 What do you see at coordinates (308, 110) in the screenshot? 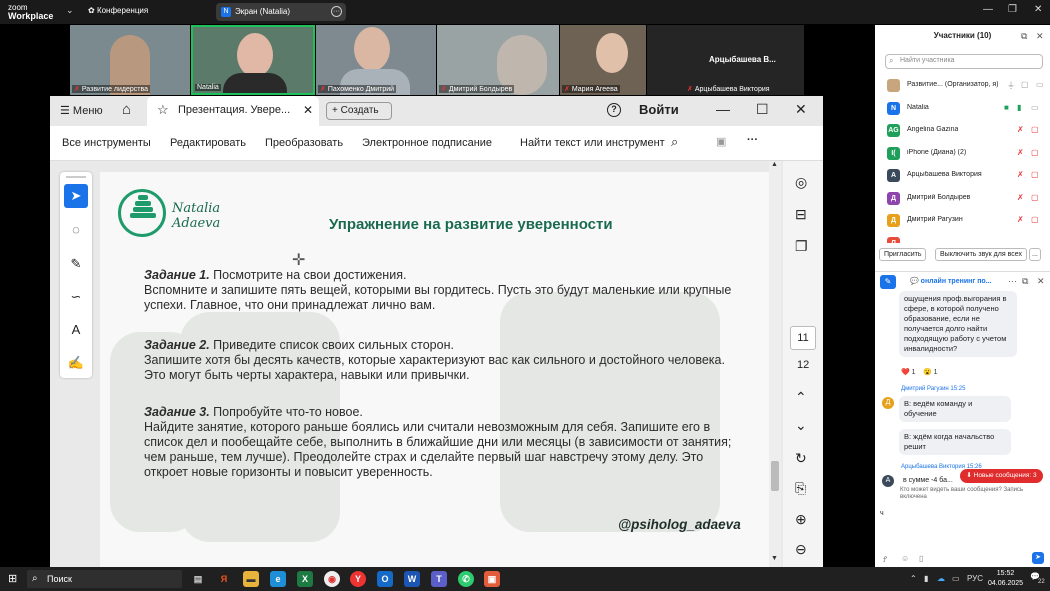
I see `close-tab-icon: ✕` at bounding box center [308, 110].